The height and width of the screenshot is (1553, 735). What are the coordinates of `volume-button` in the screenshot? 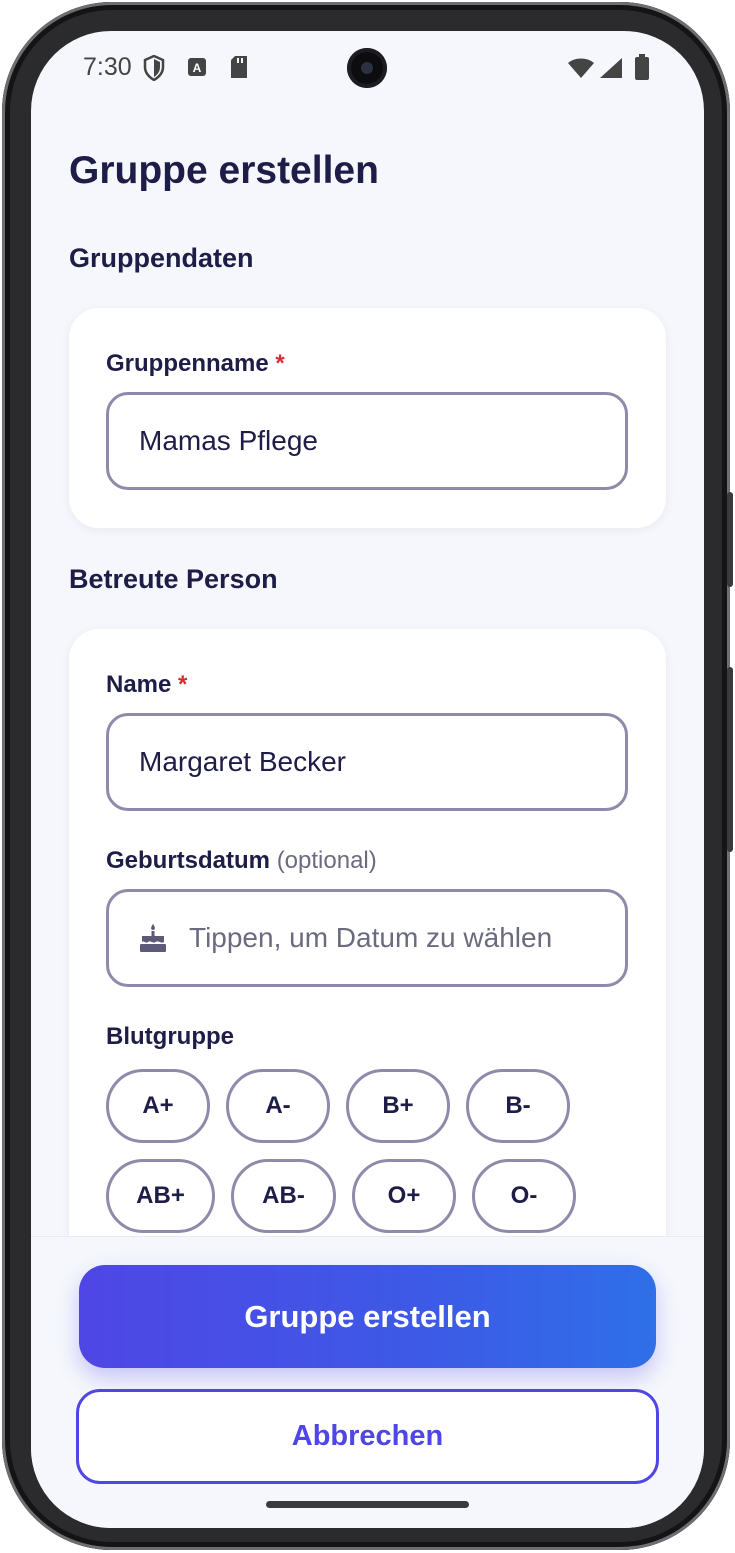 It's located at (730, 539).